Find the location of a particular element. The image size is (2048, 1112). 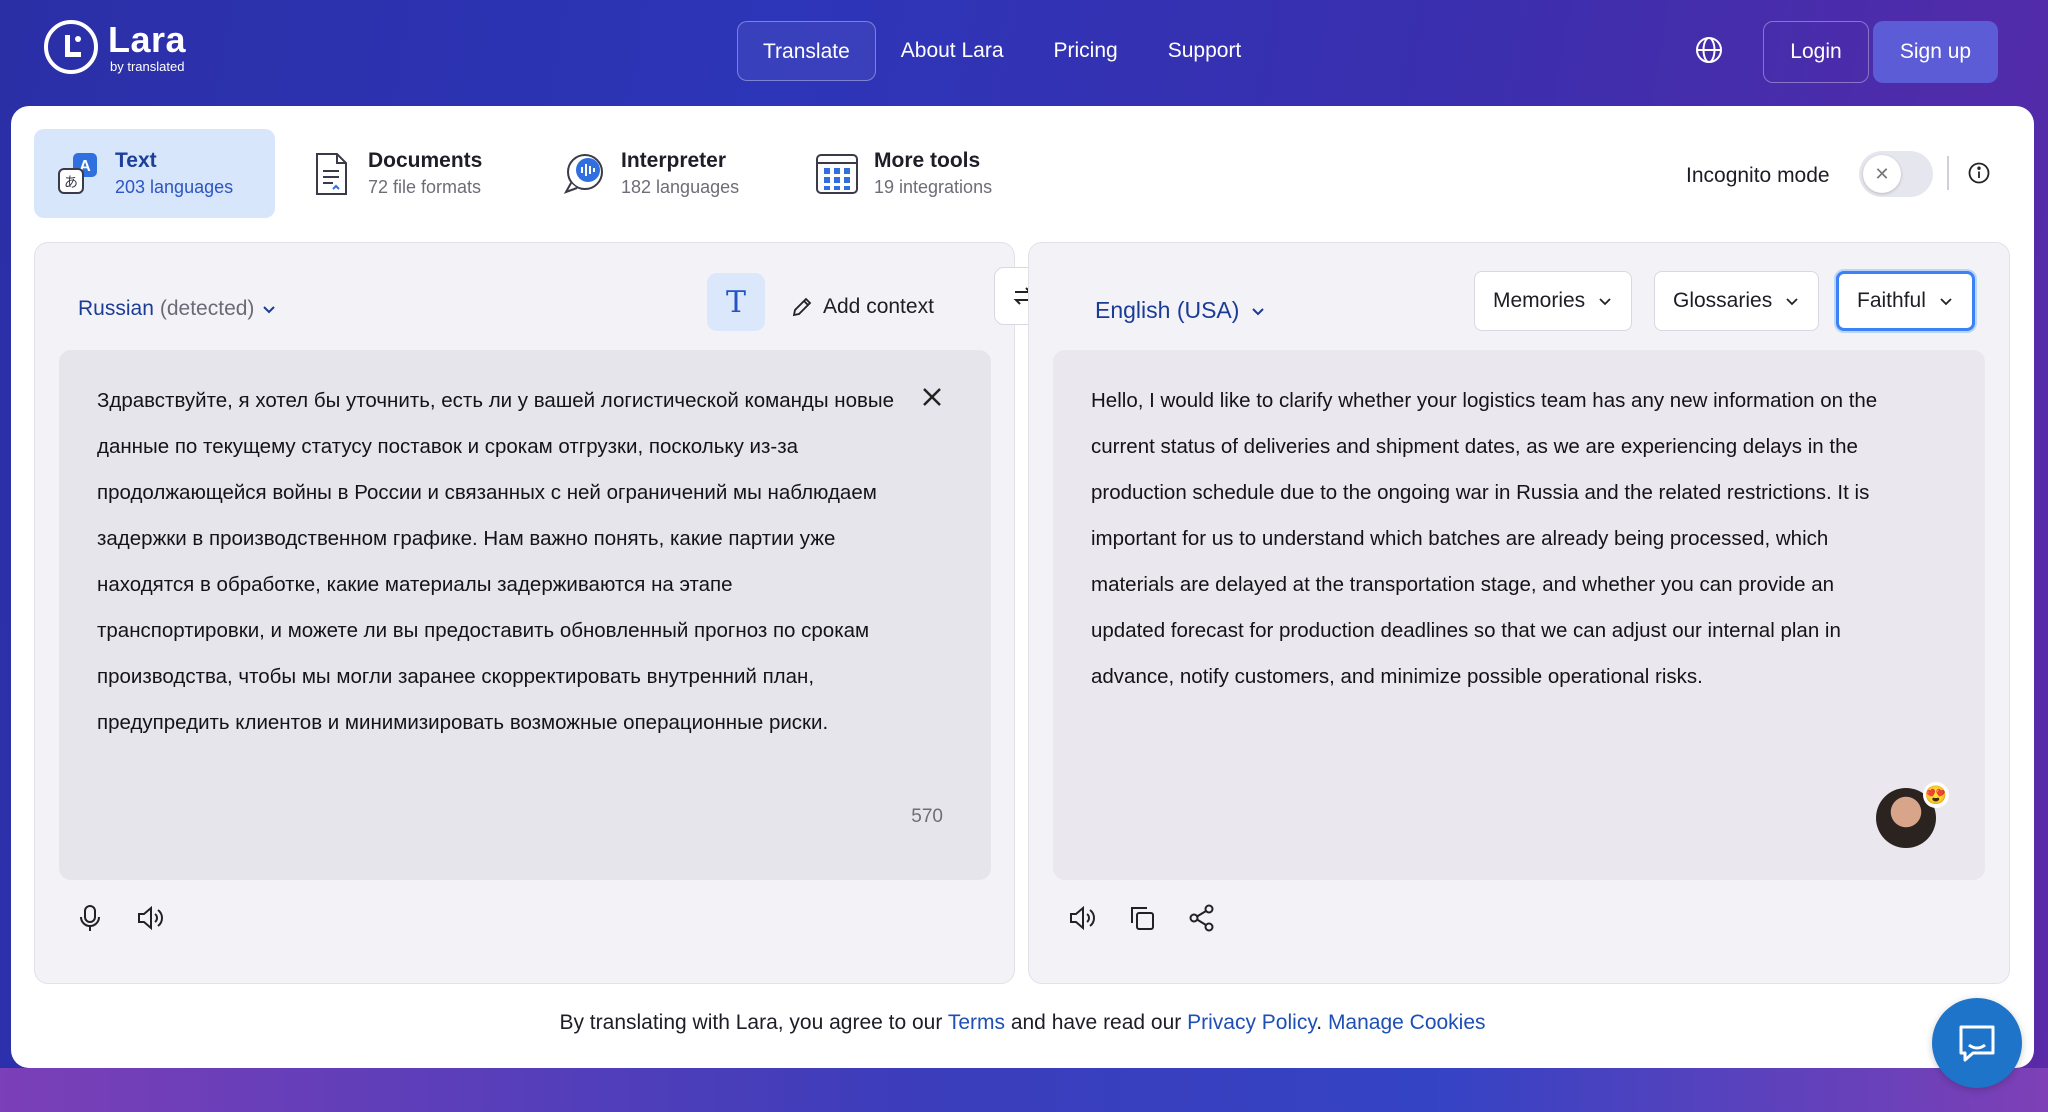

text-translate-icon: A あ is located at coordinates (78, 174).